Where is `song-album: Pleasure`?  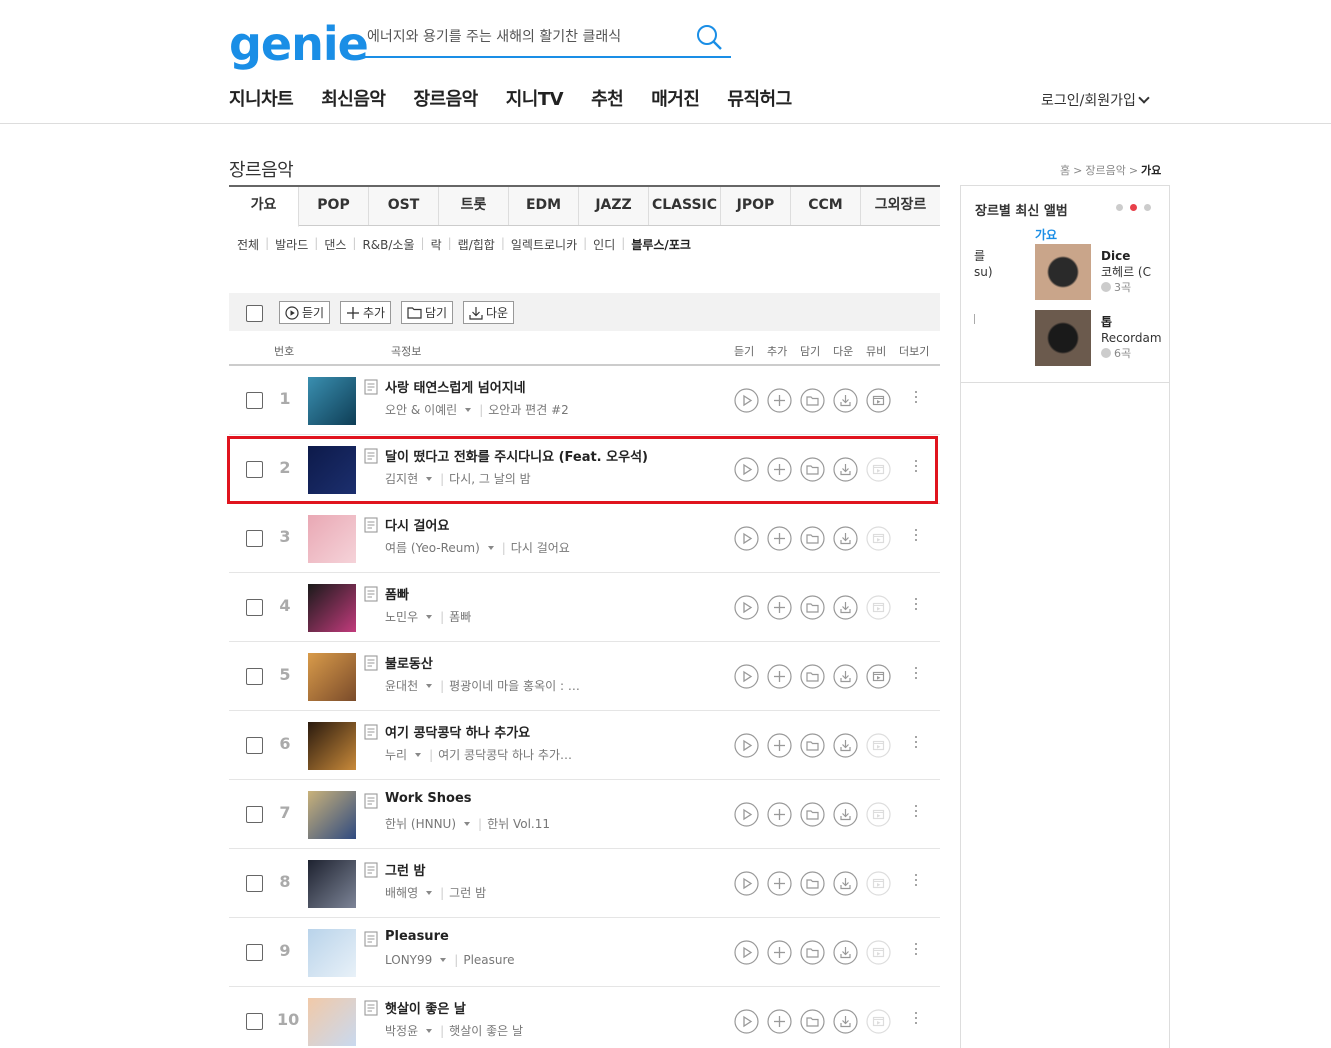
song-album: Pleasure is located at coordinates (488, 960).